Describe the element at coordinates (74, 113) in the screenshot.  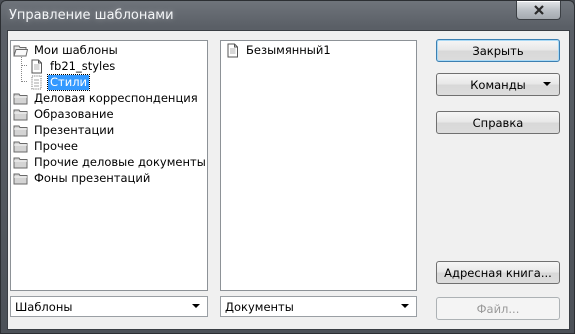
I see `tree-item-label: Образование` at that location.